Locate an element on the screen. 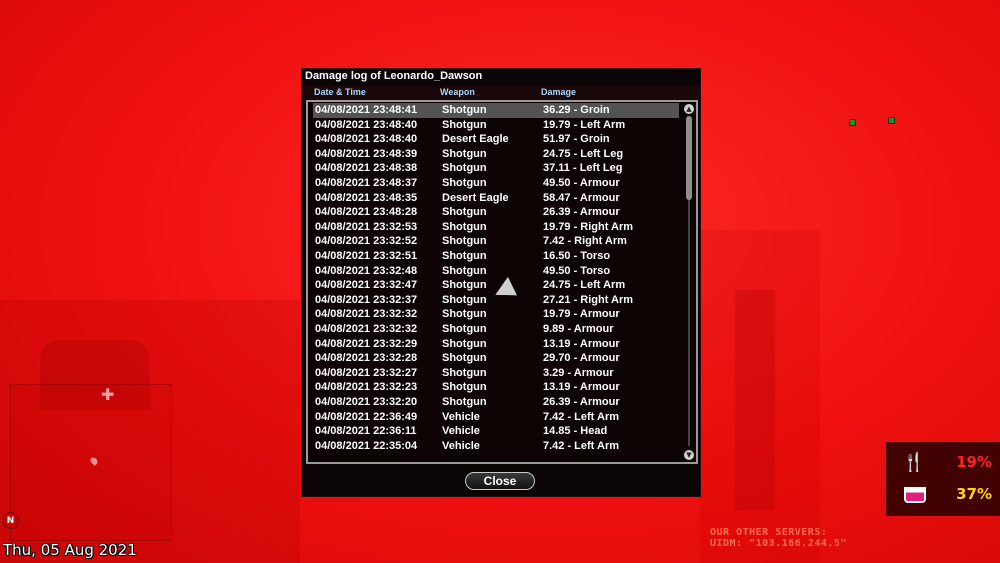  list-item: 04/08/2021 23:32:48 Shotgun 49.50 - Torso is located at coordinates (496, 271).